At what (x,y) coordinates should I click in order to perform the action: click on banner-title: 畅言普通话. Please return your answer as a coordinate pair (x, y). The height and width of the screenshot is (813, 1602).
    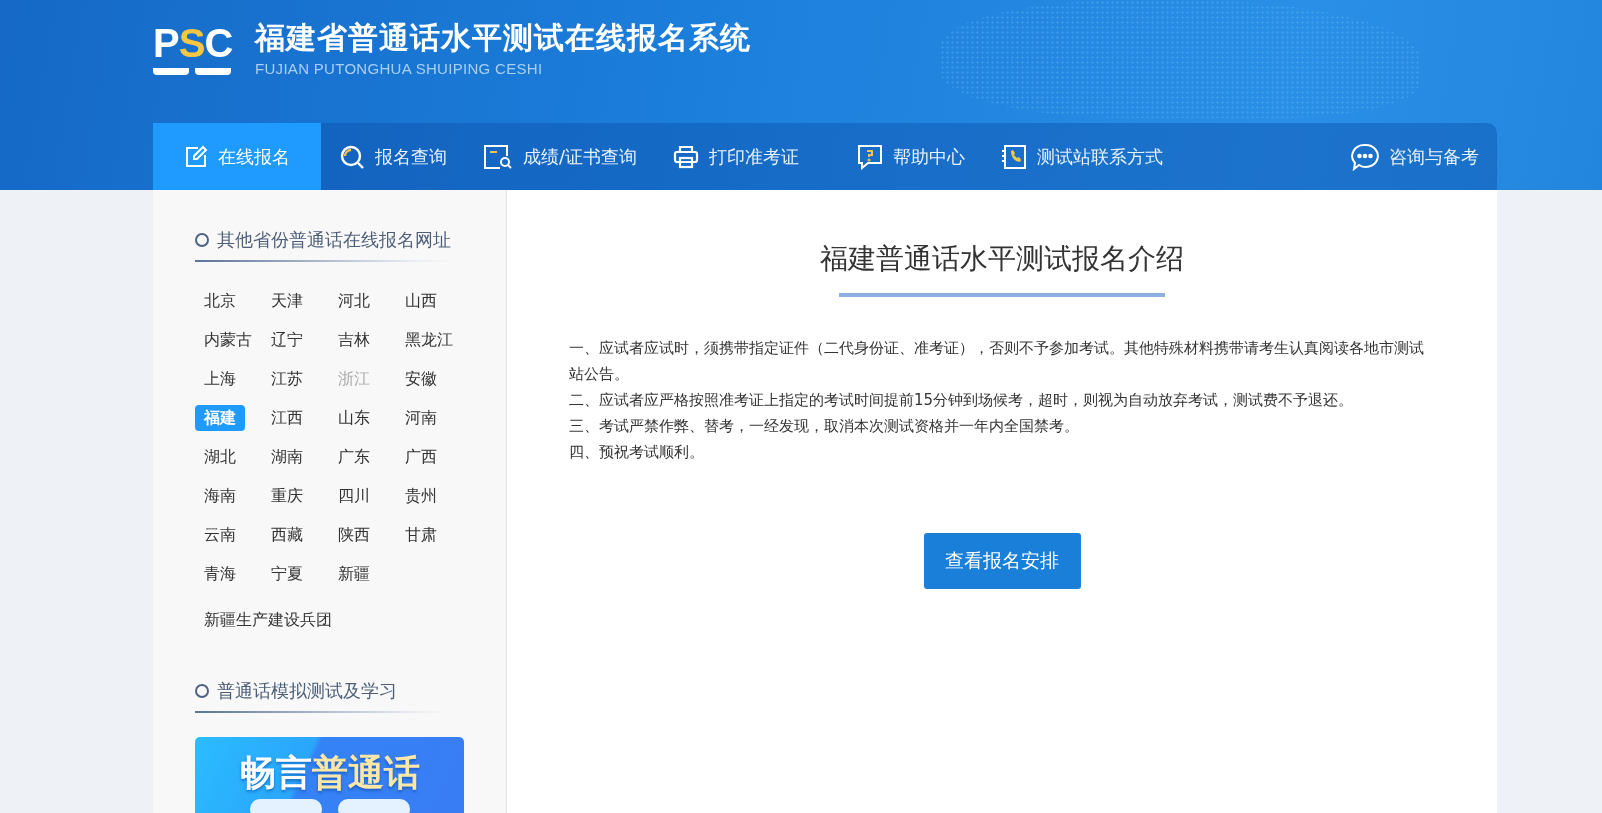
    Looking at the image, I should click on (329, 773).